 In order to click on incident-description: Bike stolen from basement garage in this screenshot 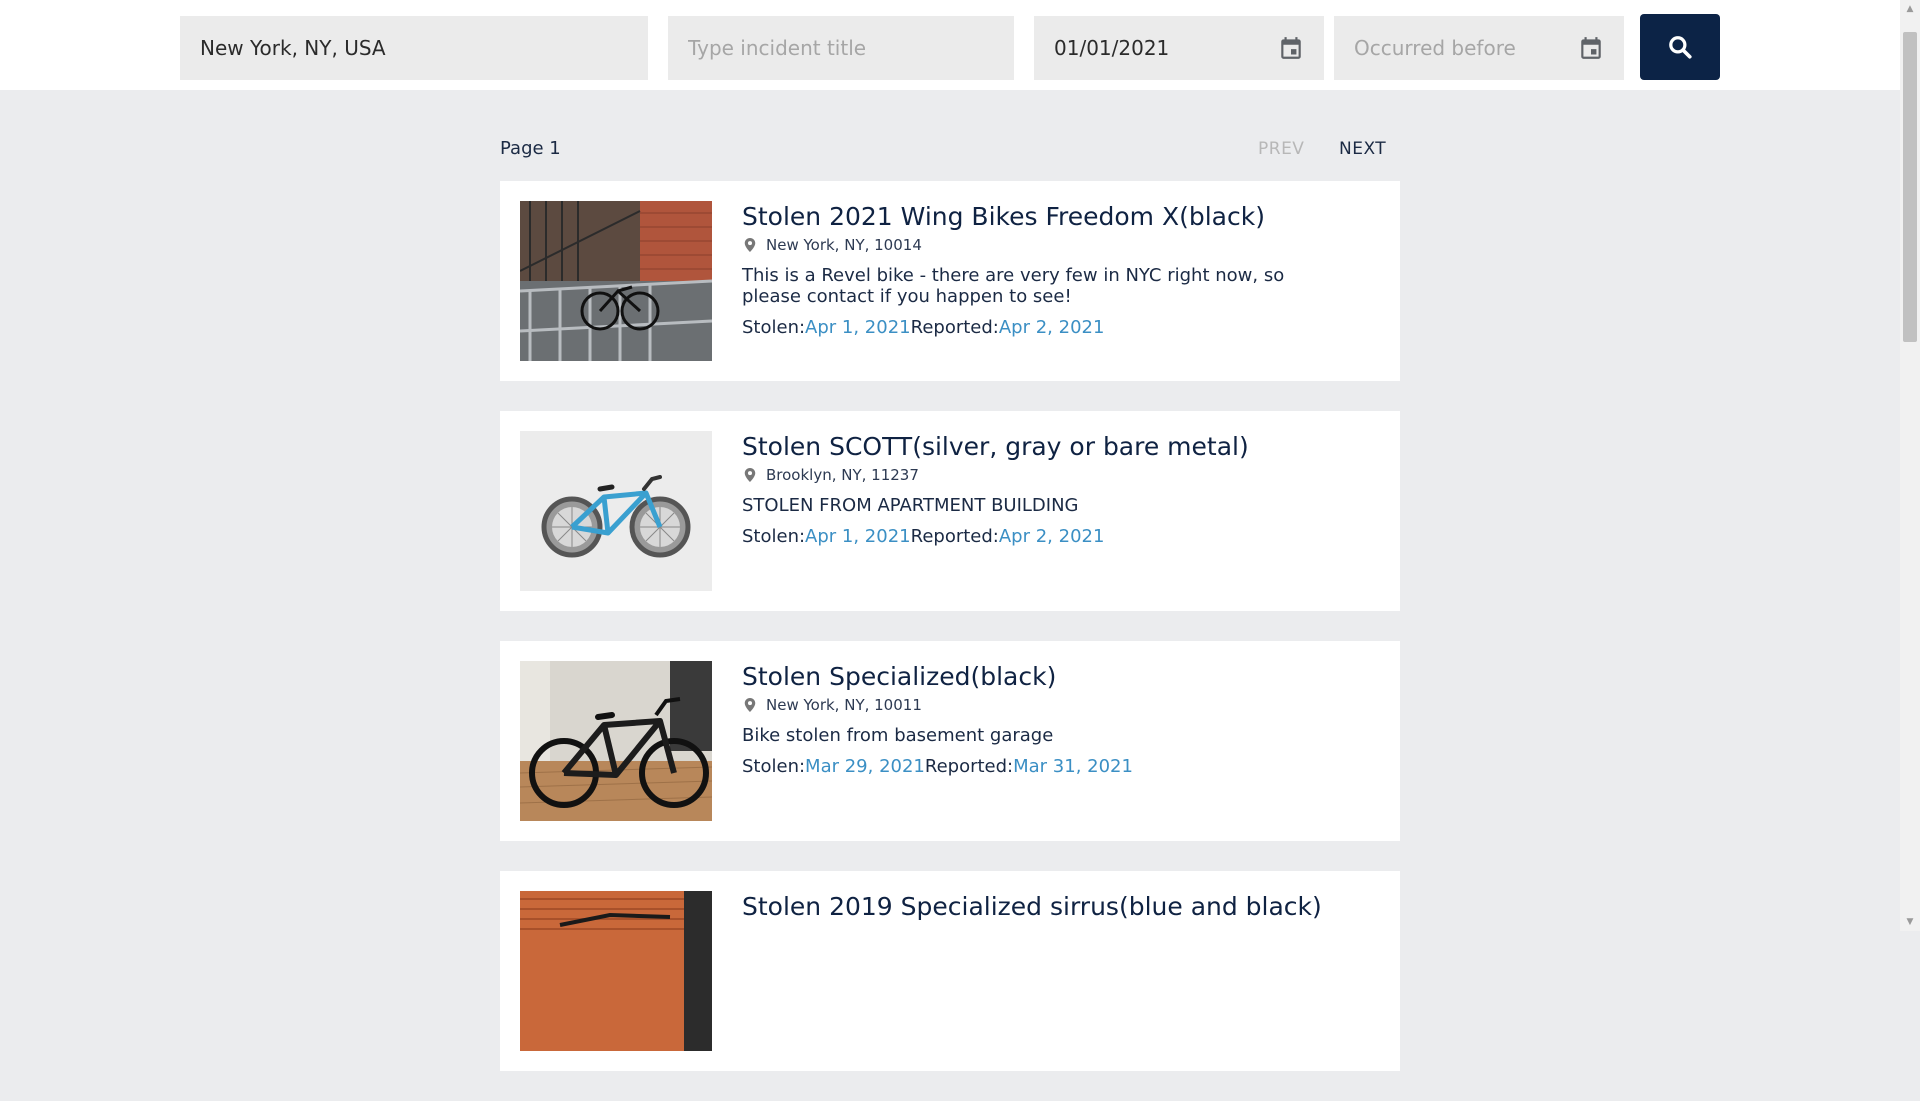, I will do `click(898, 735)`.